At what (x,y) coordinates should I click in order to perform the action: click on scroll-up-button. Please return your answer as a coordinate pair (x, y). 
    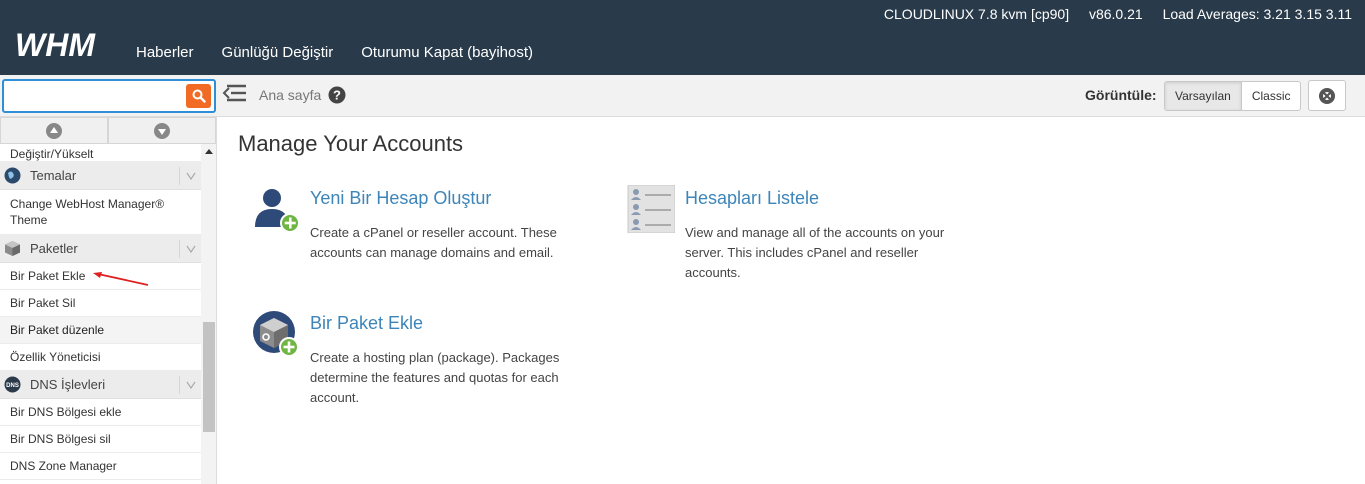
    Looking at the image, I should click on (54, 130).